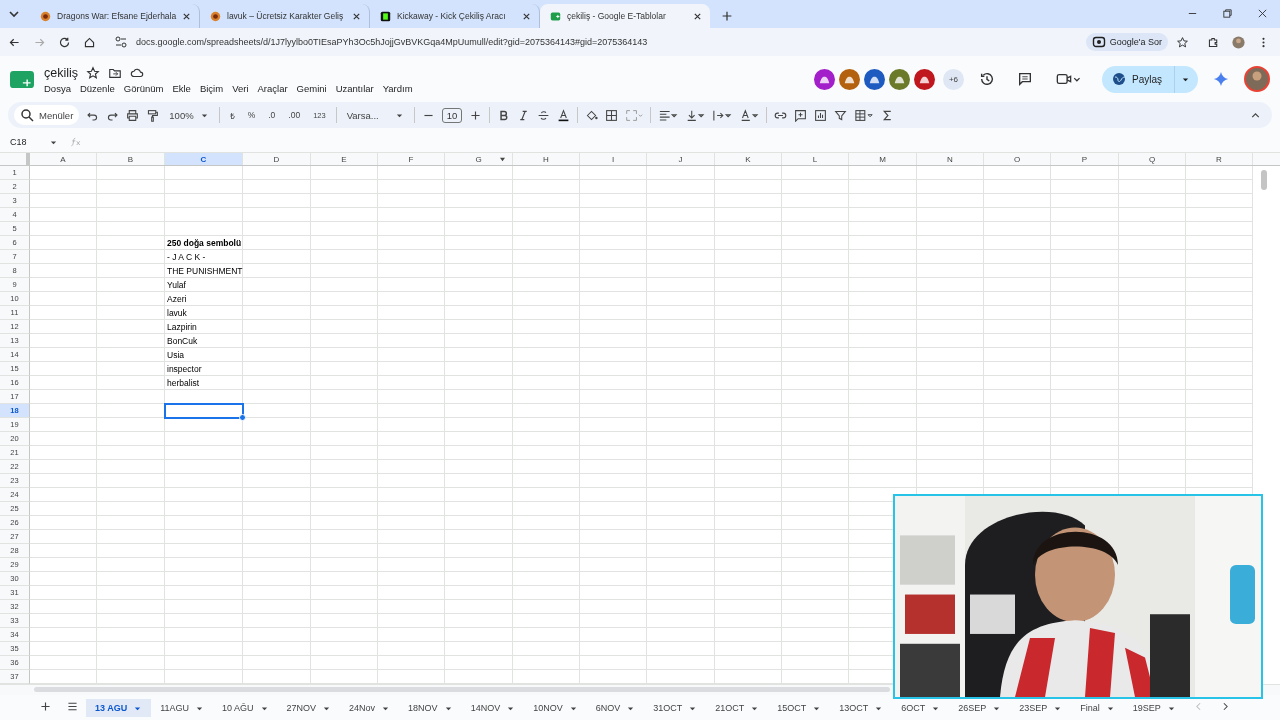  Describe the element at coordinates (1017, 159) in the screenshot. I see `column-header: O` at that location.